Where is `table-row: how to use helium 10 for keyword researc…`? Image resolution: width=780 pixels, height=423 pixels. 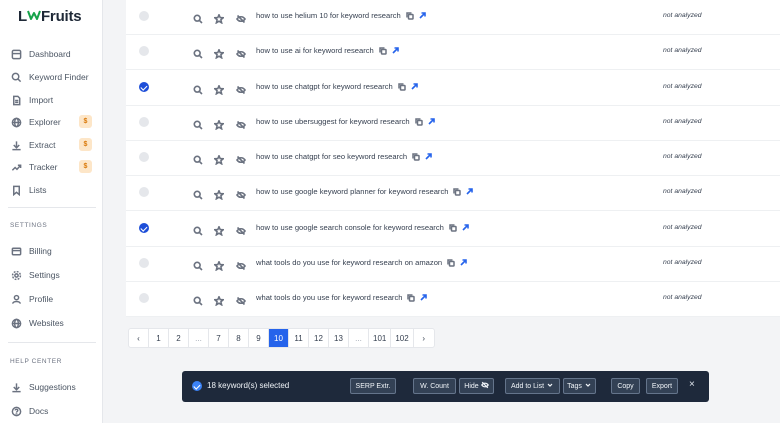 table-row: how to use helium 10 for keyword researc… is located at coordinates (453, 17).